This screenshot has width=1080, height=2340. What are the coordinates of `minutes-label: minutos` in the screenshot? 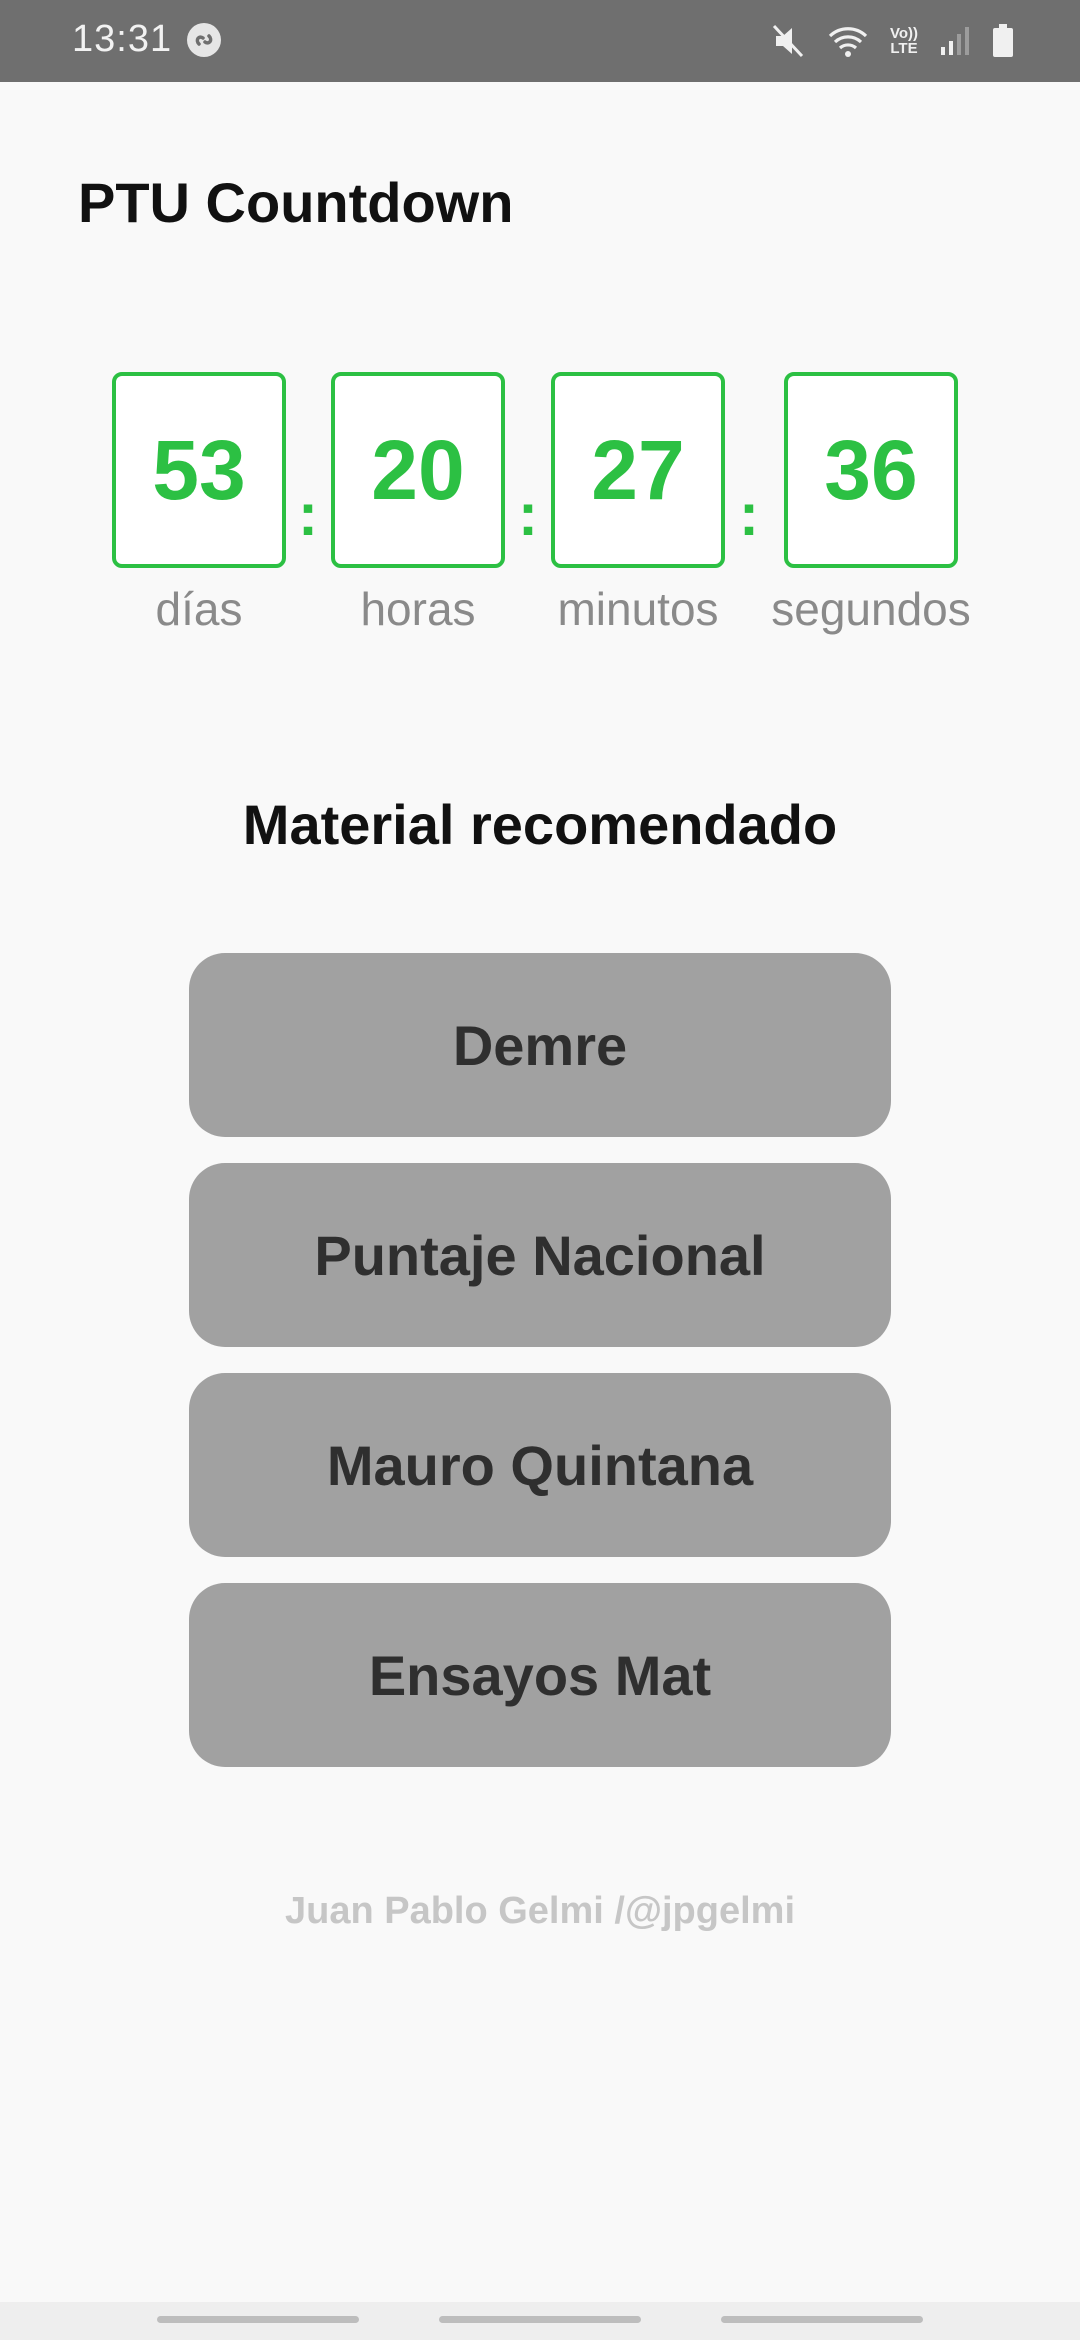 It's located at (638, 609).